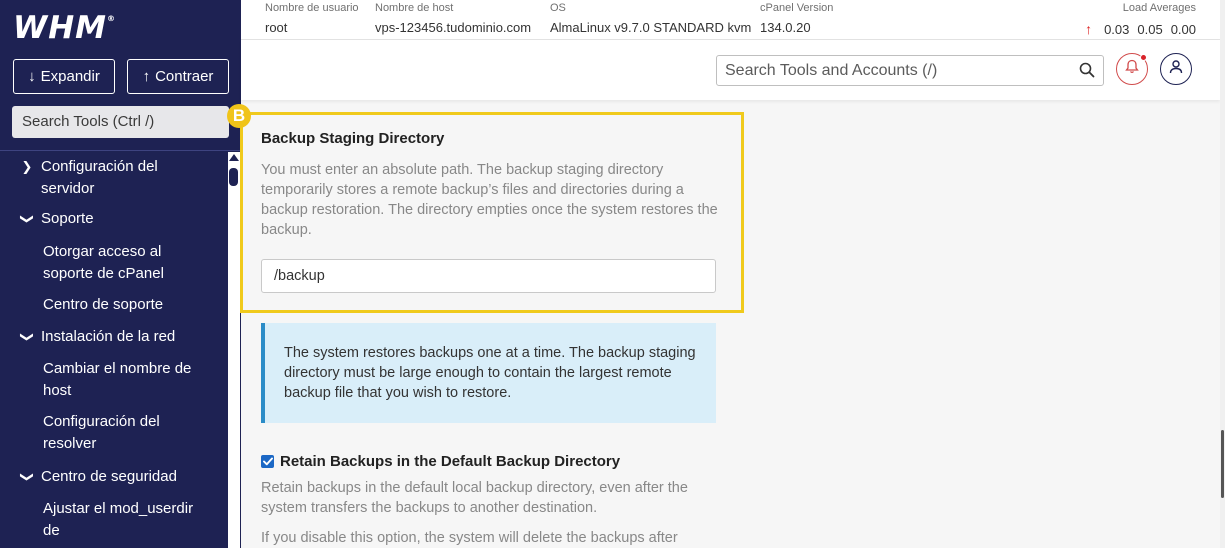  What do you see at coordinates (128, 433) in the screenshot?
I see `sidebar-item-resolver-config: Configuración del resolver` at bounding box center [128, 433].